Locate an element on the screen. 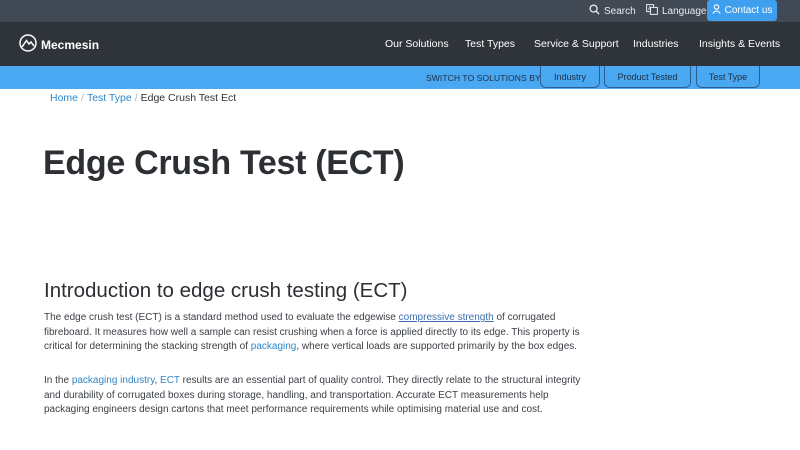 This screenshot has width=800, height=450. contact-us-label: Contact us is located at coordinates (748, 10).